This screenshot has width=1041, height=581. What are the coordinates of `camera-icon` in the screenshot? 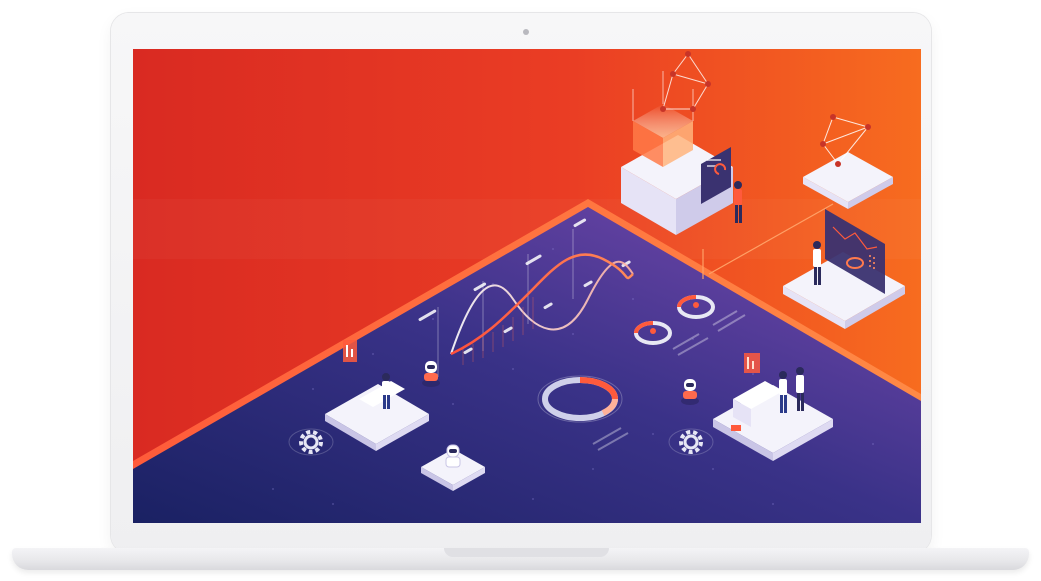 It's located at (526, 32).